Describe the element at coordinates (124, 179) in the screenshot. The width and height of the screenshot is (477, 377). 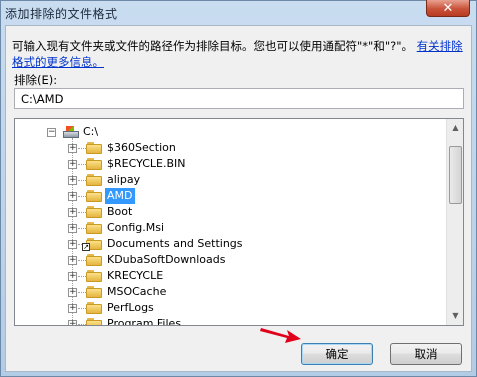
I see `tree-item-label: alipay` at that location.